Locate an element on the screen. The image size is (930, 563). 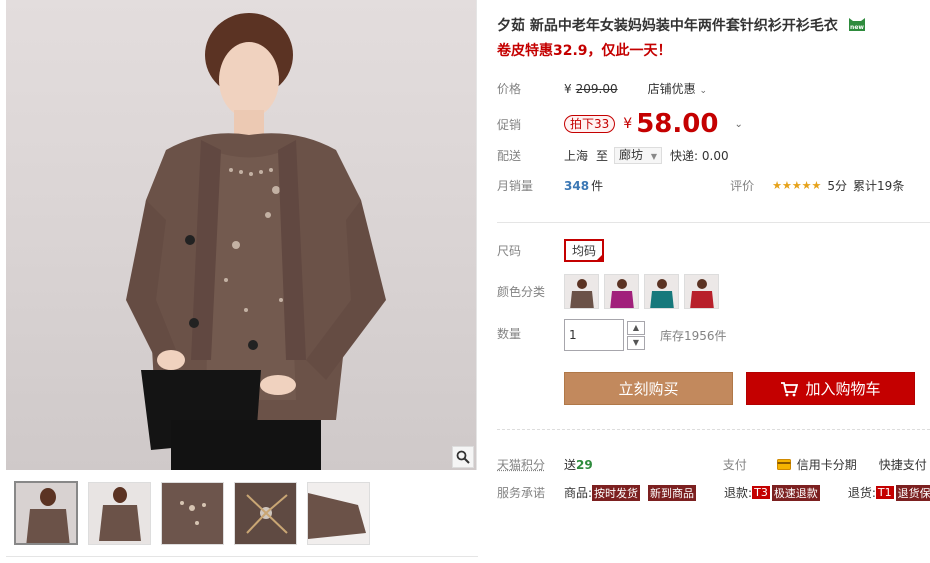
chevron-up-icon: ▲ is located at coordinates (636, 327).